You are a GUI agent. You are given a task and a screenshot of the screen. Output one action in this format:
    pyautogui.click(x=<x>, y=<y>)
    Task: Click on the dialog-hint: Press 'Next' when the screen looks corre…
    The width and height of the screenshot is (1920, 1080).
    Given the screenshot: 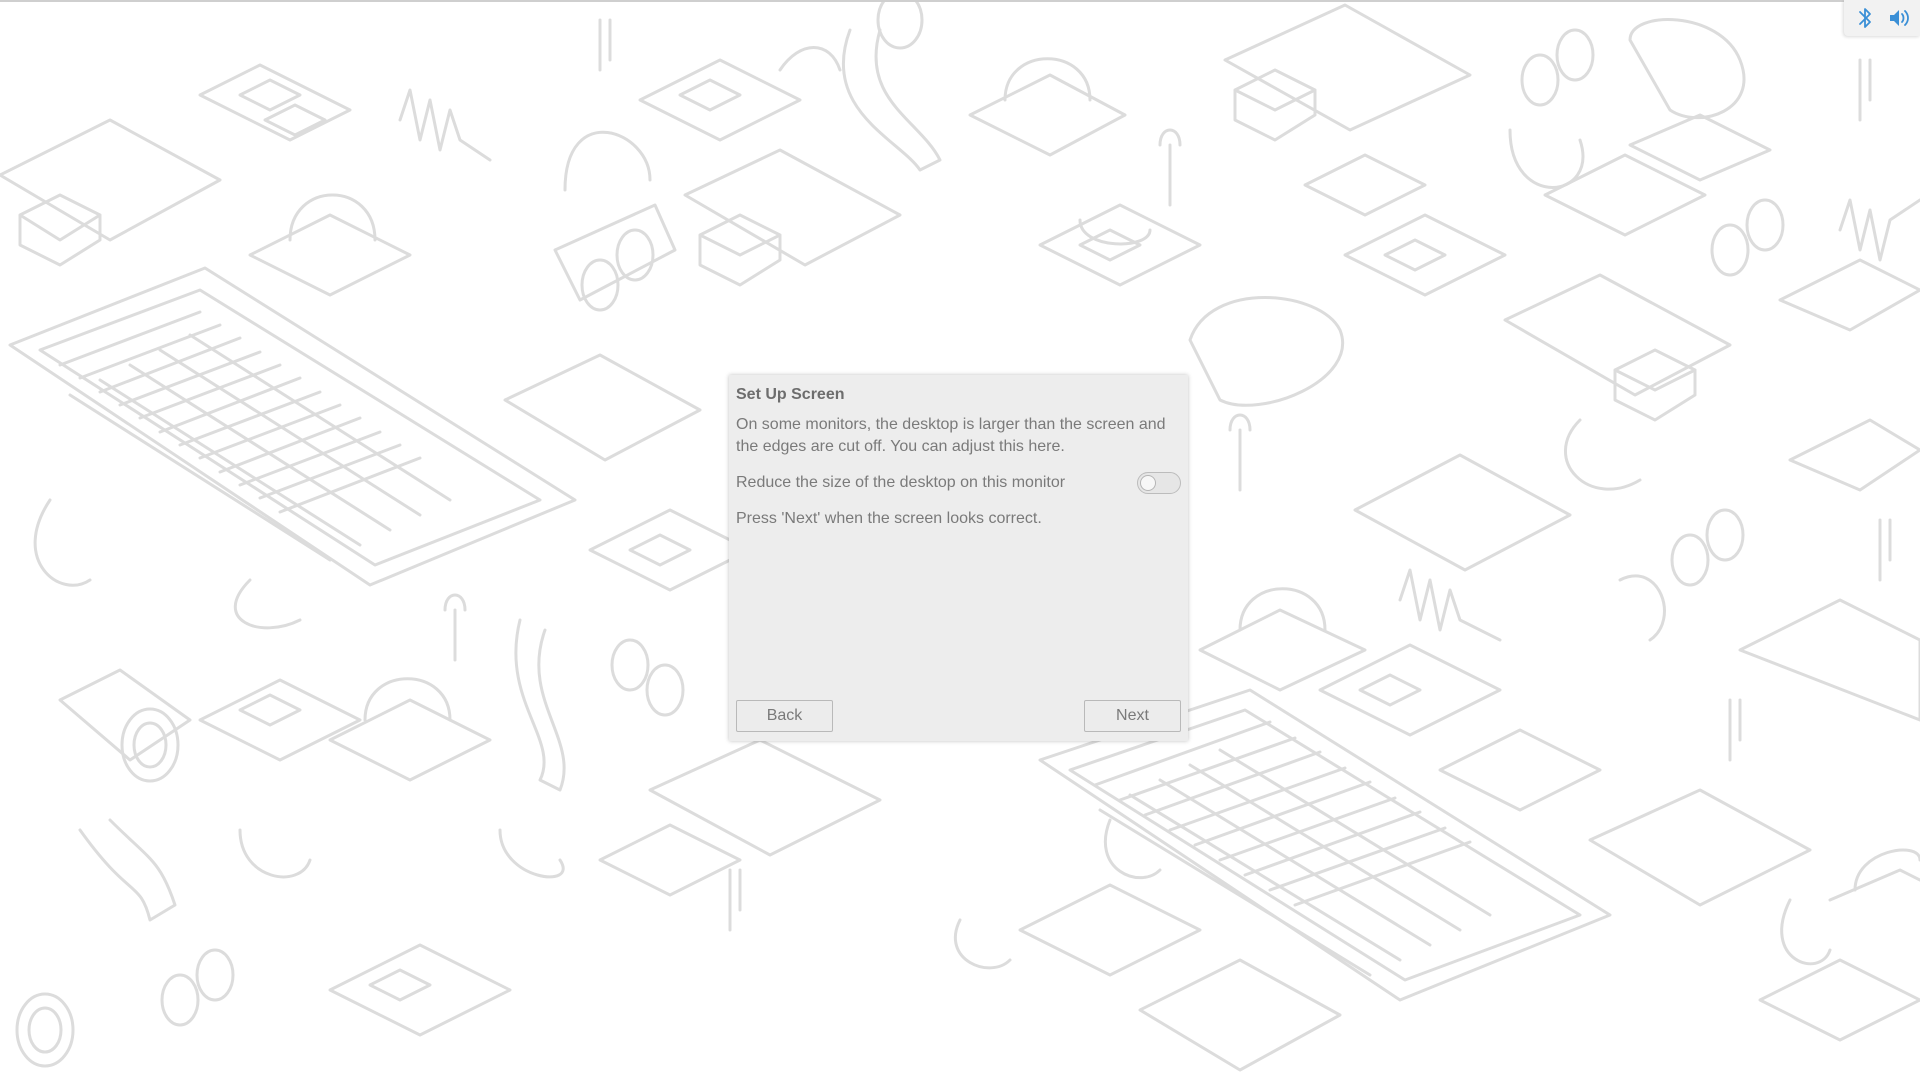 What is the action you would take?
    pyautogui.click(x=889, y=518)
    